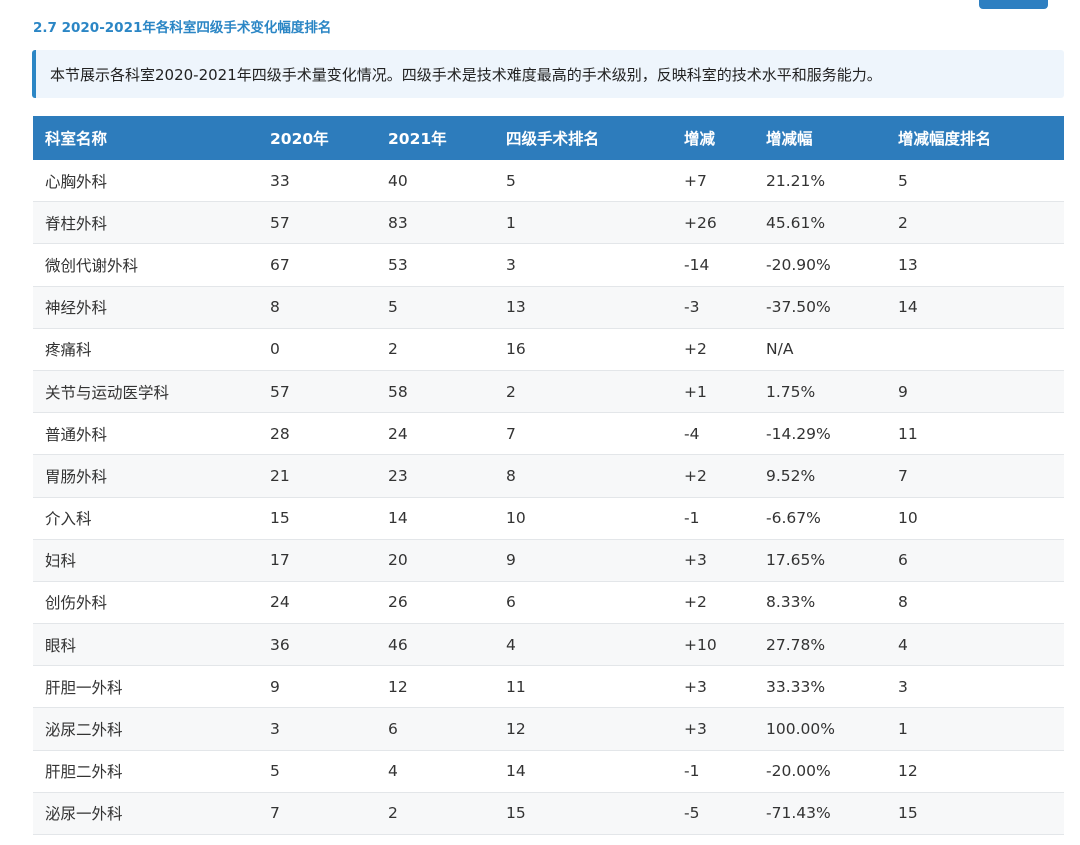 The width and height of the screenshot is (1080, 845). I want to click on table-row: 疼痛科 0 2 16 +2 N/A, so click(548, 349).